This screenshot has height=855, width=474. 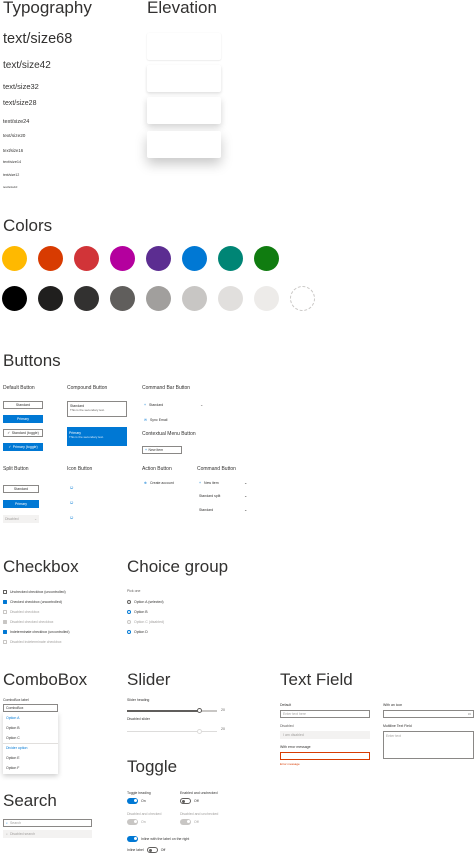 I want to click on contextual-menu-button: + New item, so click(x=162, y=450).